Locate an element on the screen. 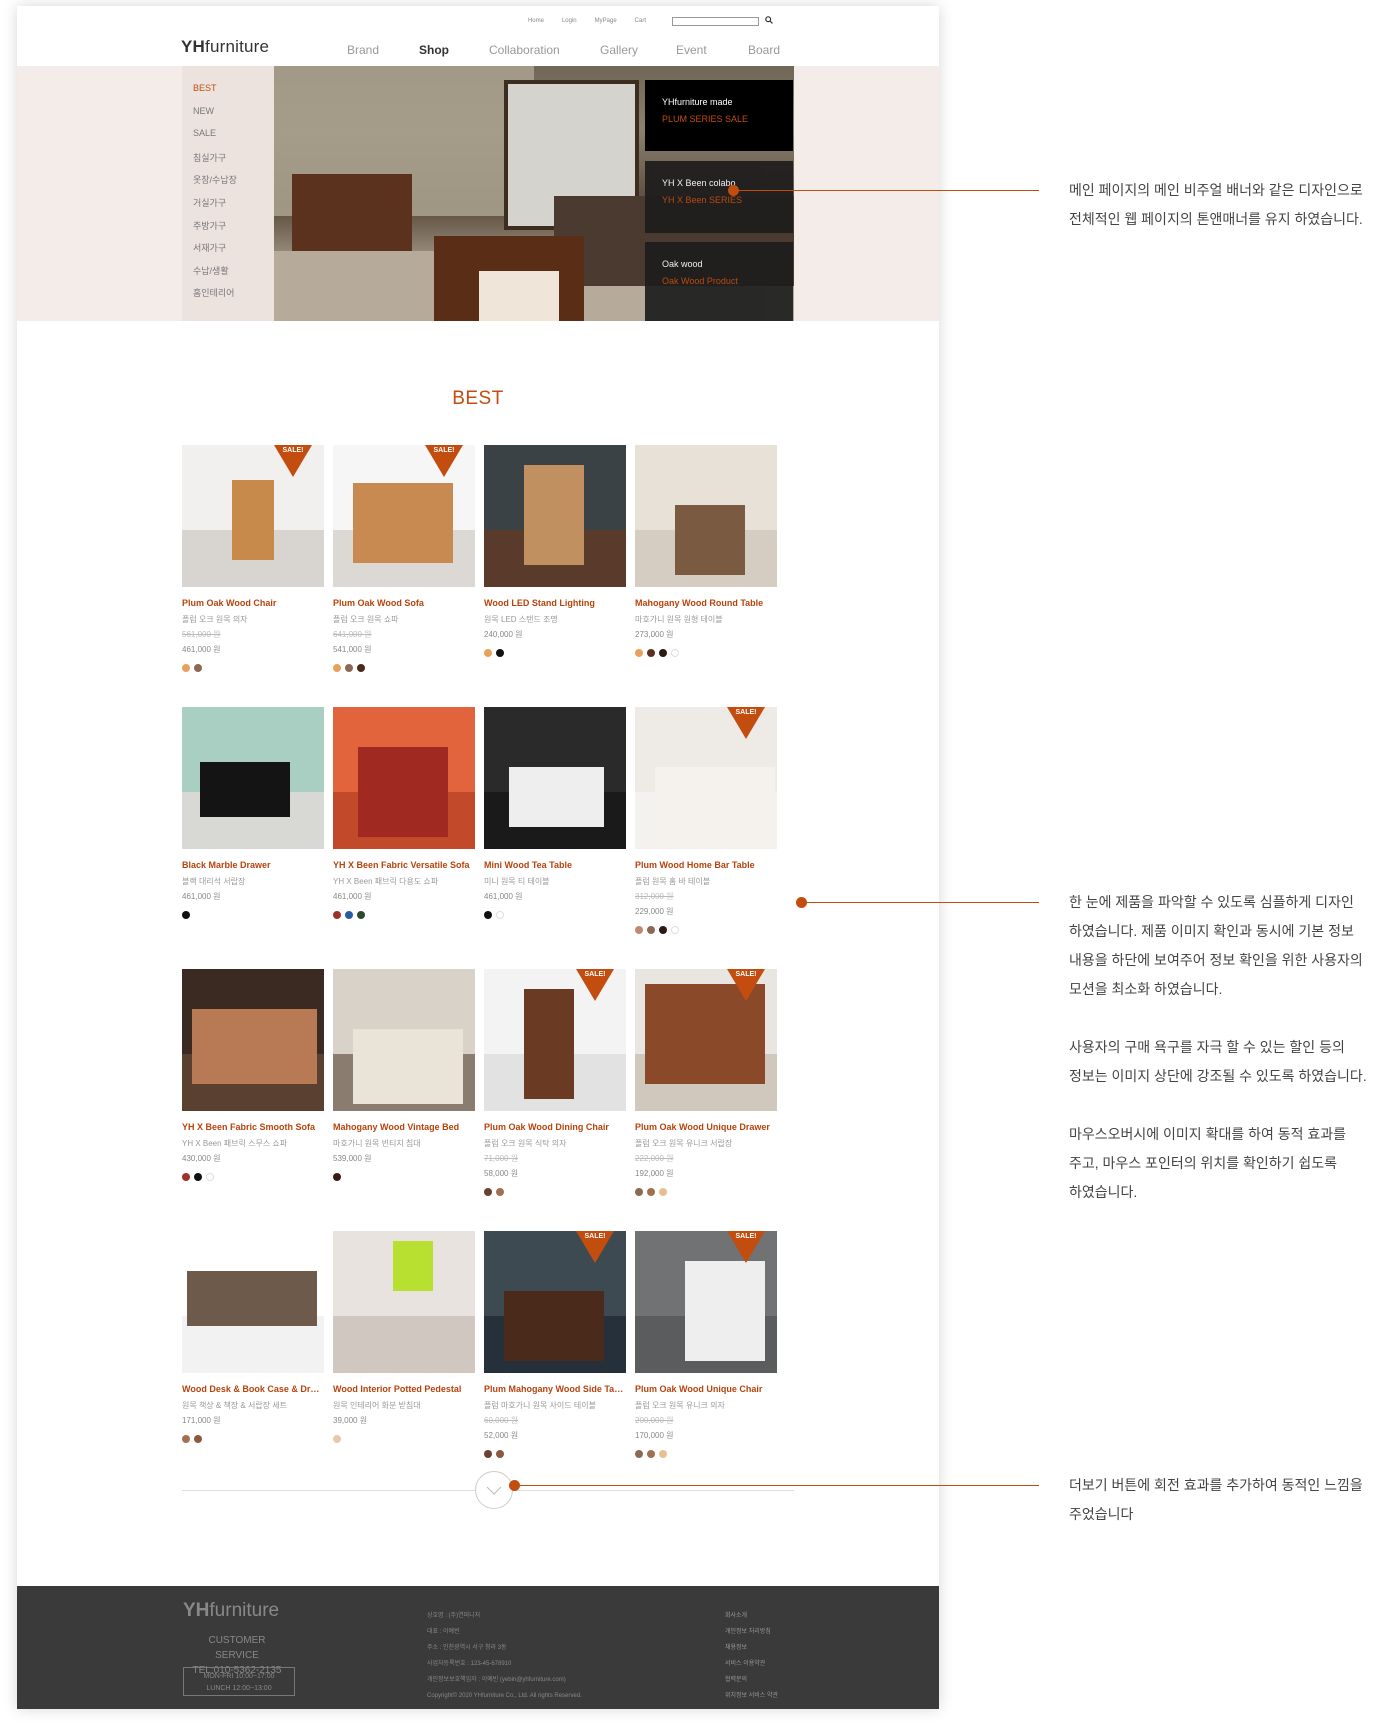  product-card: Mini Wood Tea Table 미니 원목 티 테이블 461,000 원 is located at coordinates (555, 813).